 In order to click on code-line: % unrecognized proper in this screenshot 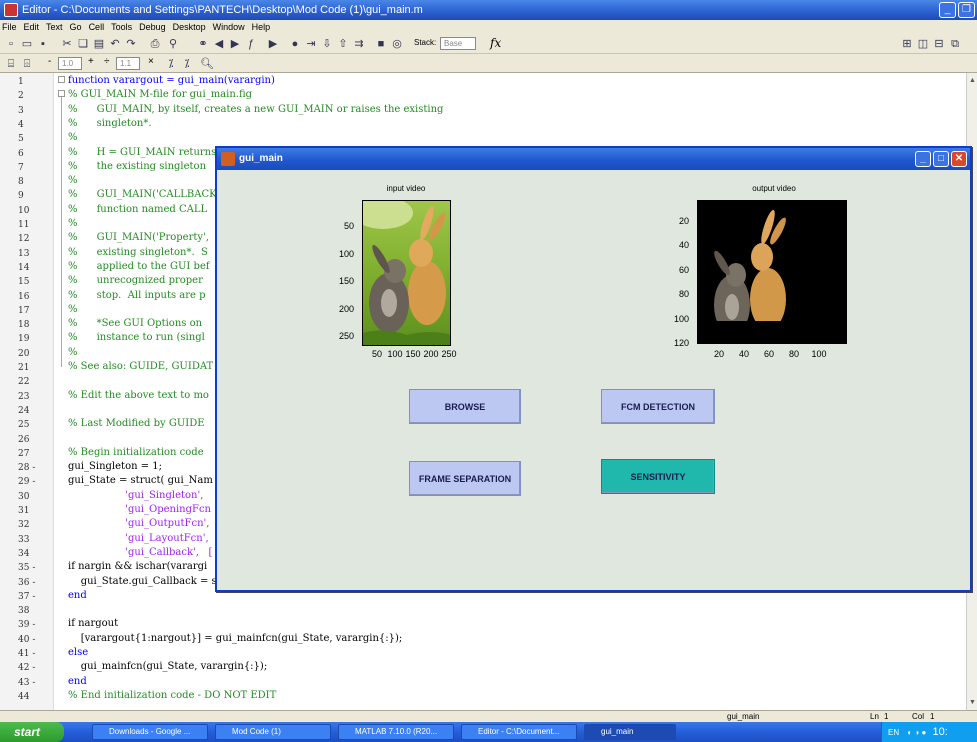, I will do `click(135, 281)`.